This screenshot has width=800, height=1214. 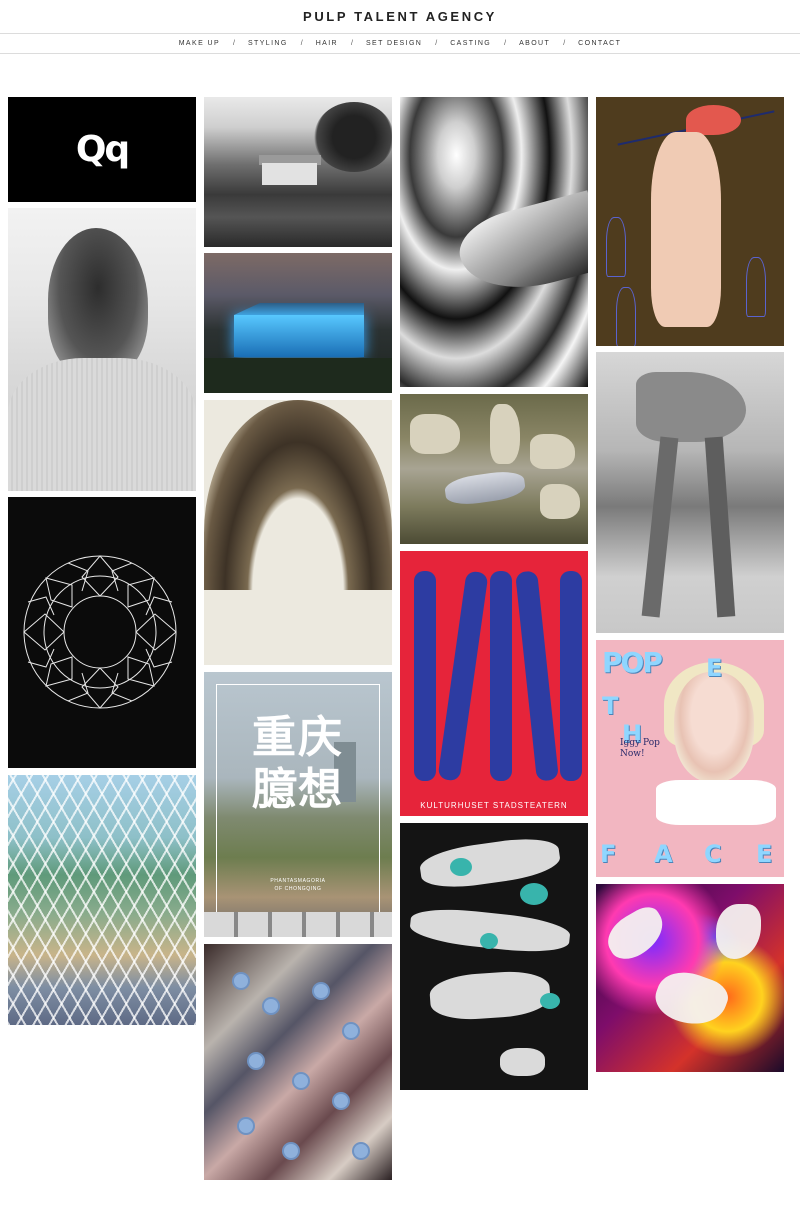 I want to click on cover-headline-line1: Iggy Pop, so click(x=640, y=743).